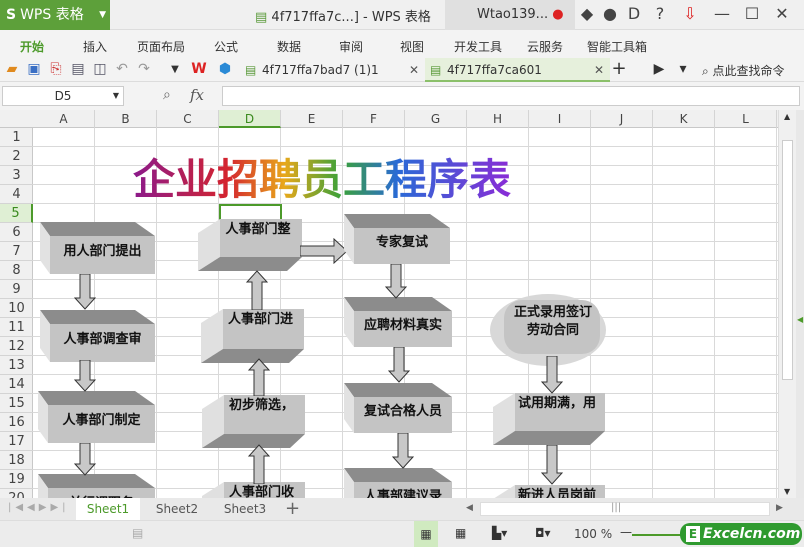 This screenshot has height=547, width=804. I want to click on column-header-J: J, so click(622, 119).